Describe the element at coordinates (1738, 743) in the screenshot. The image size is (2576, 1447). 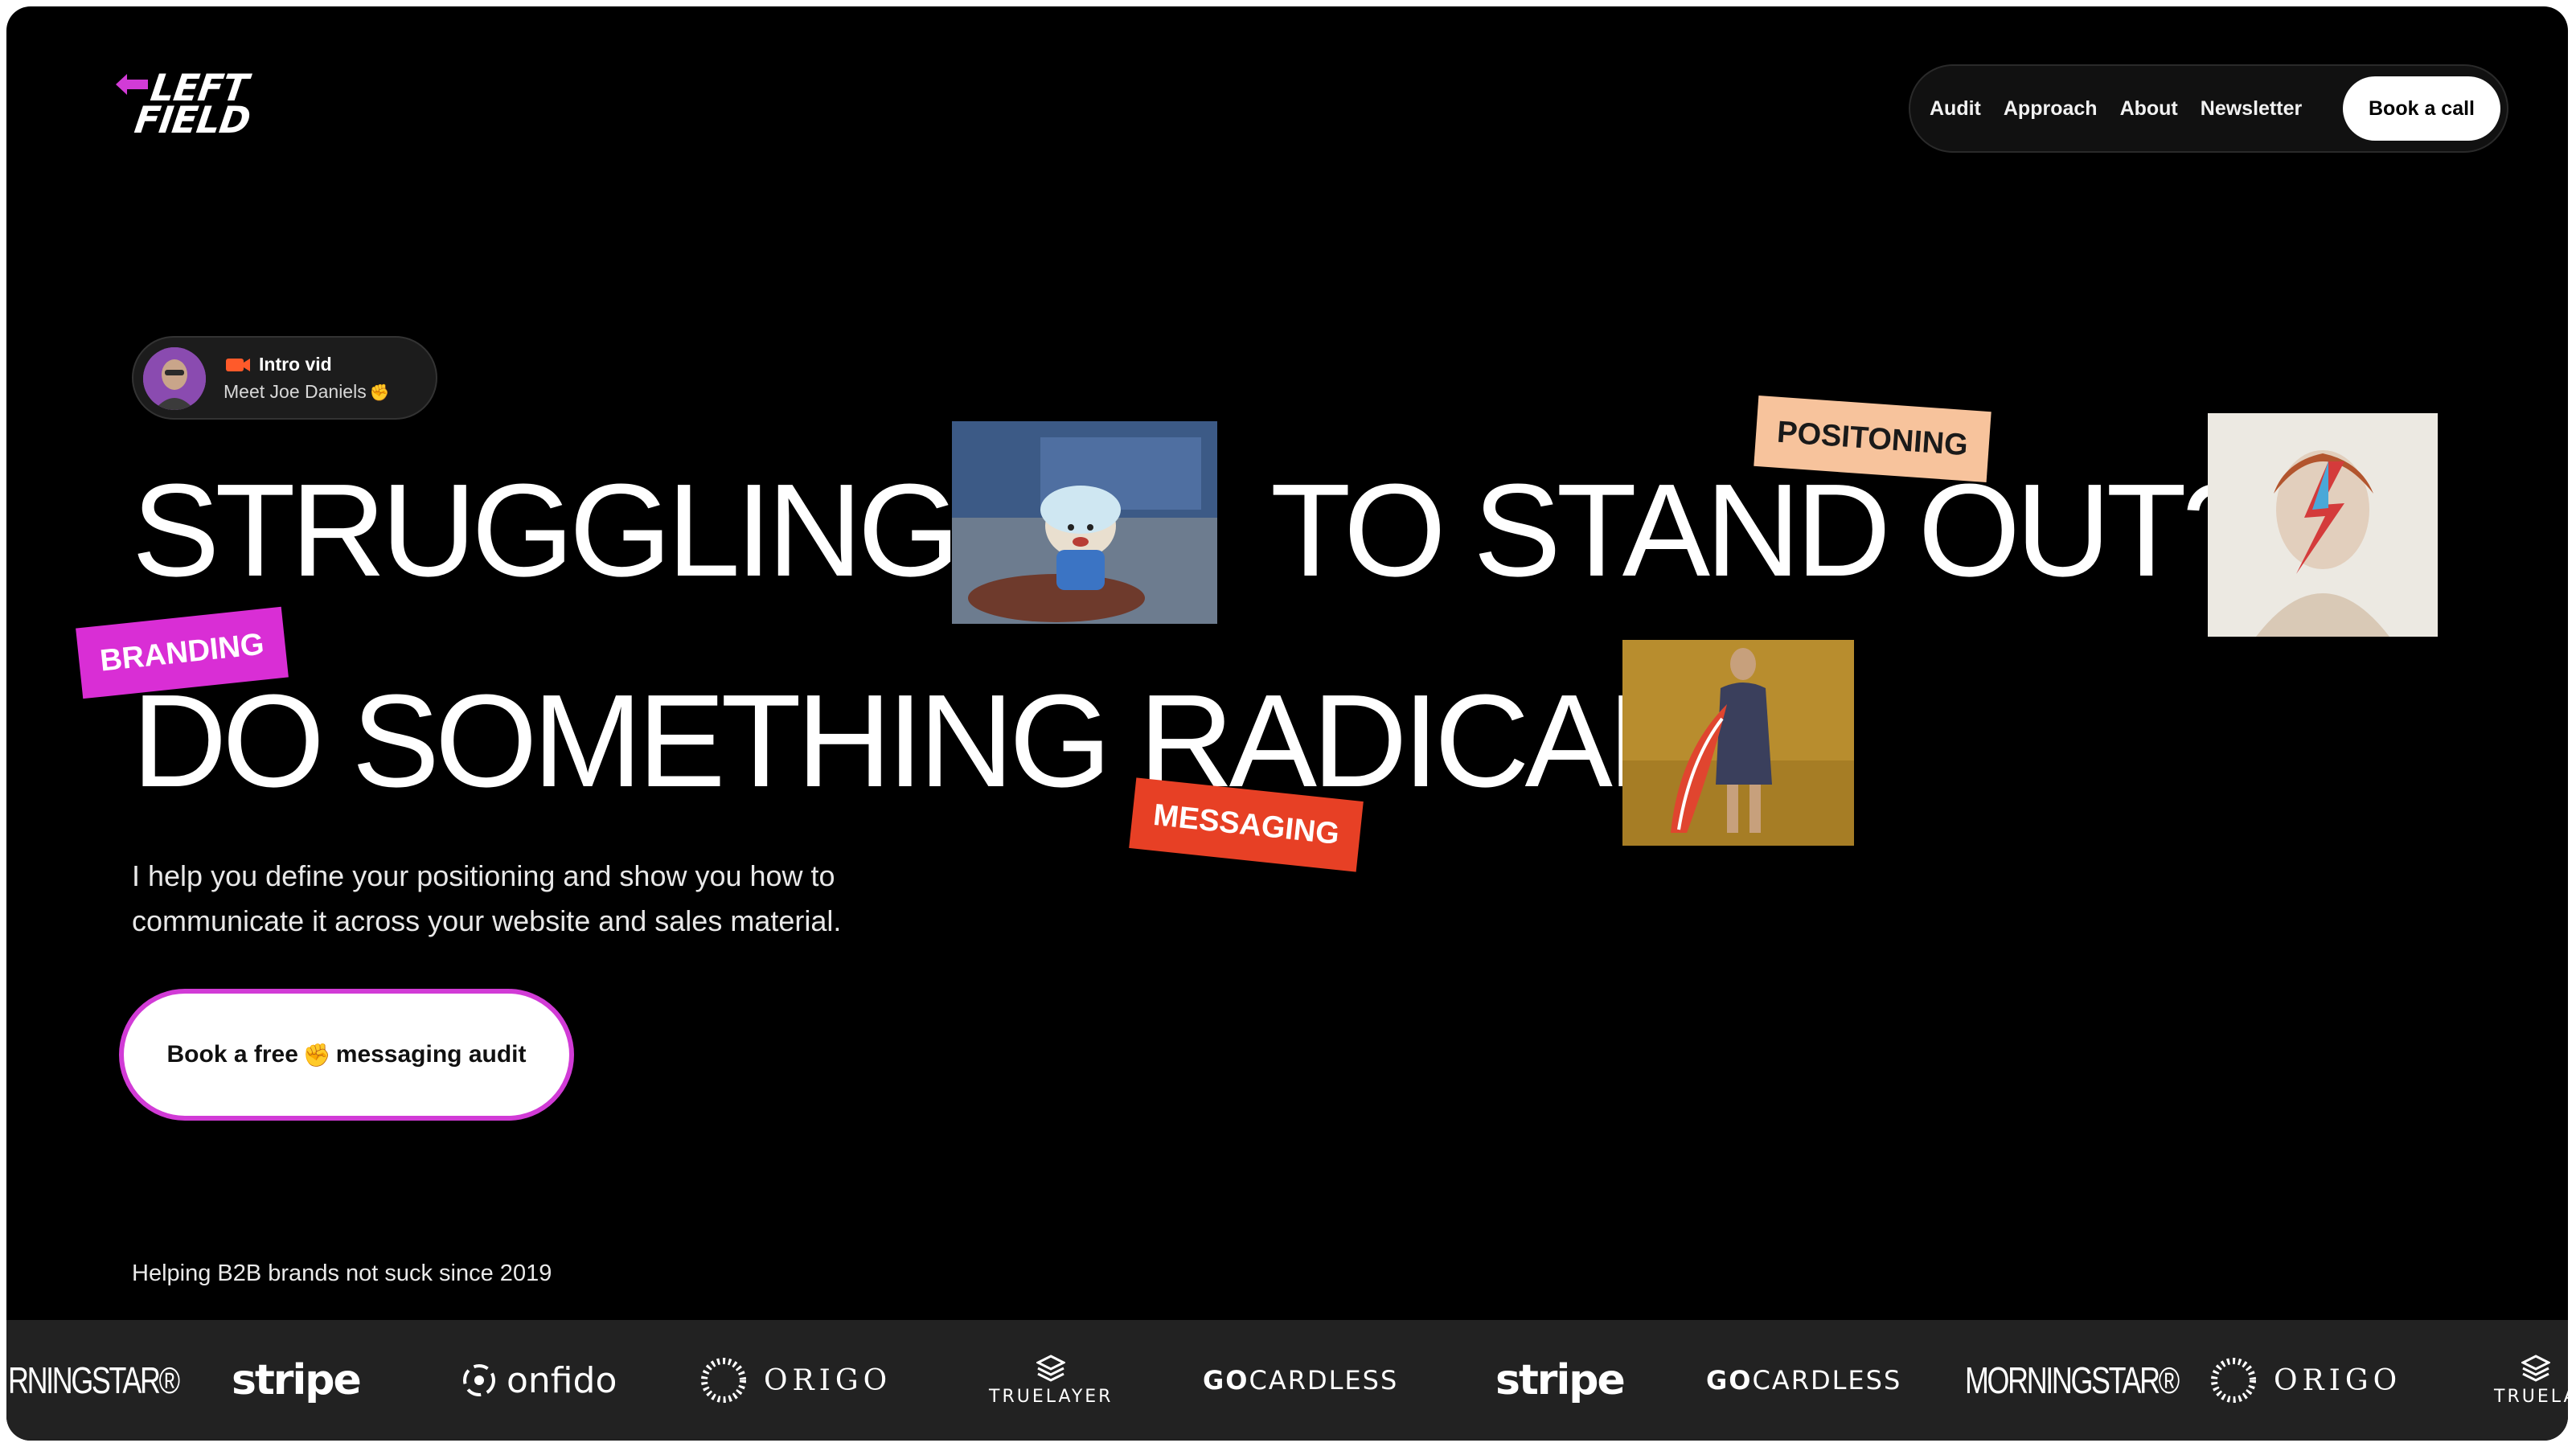
I see `surfer-photo-image` at that location.